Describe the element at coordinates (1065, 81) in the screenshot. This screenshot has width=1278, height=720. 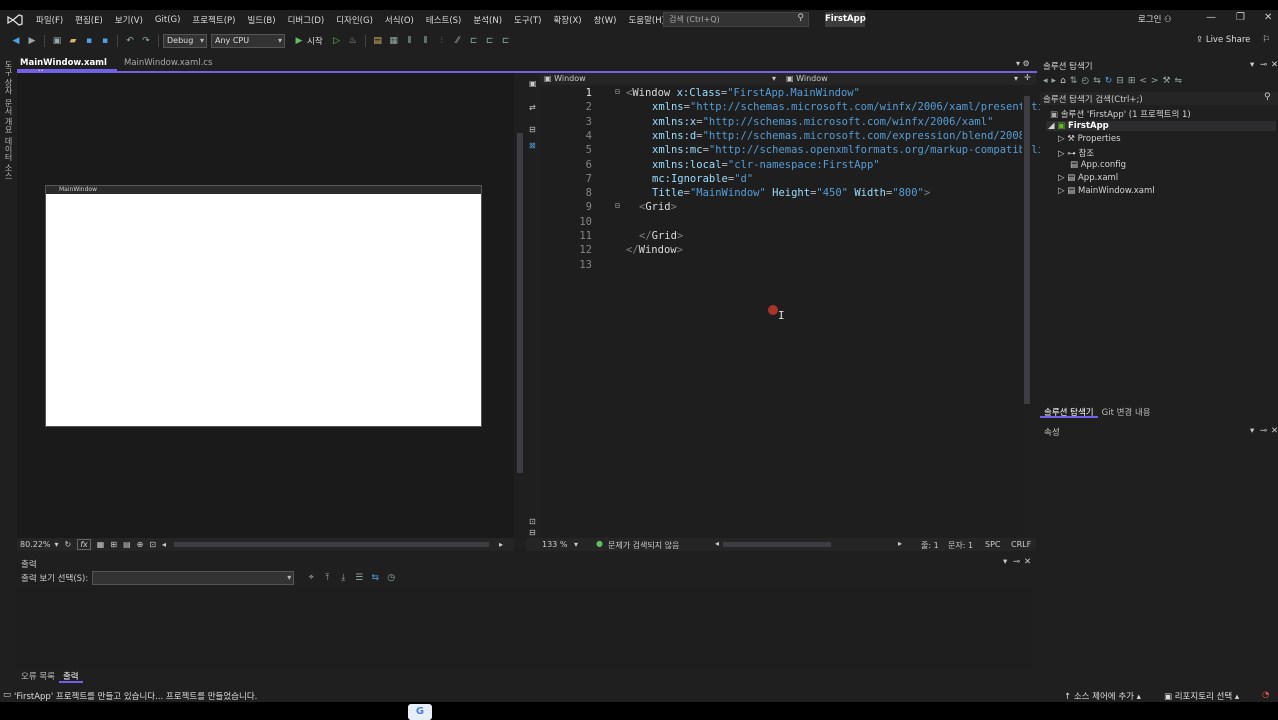
I see `se-home-icon: ⌂` at that location.